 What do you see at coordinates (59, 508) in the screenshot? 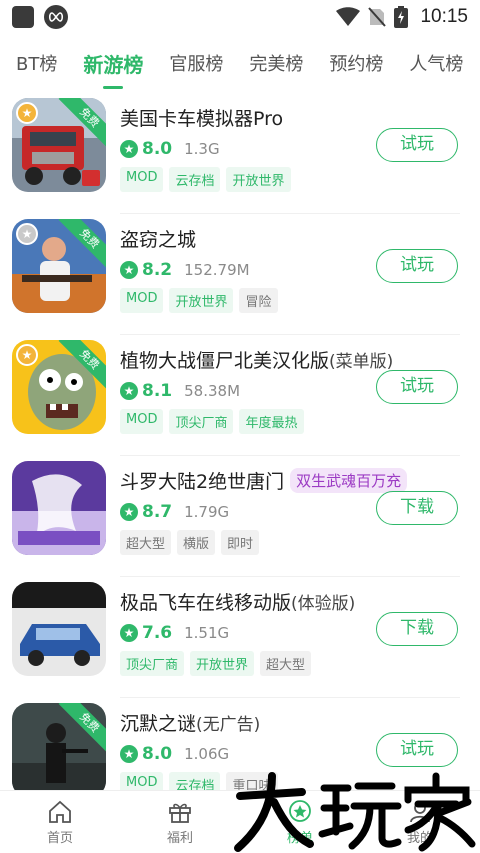
I see `douluo-game-icon` at bounding box center [59, 508].